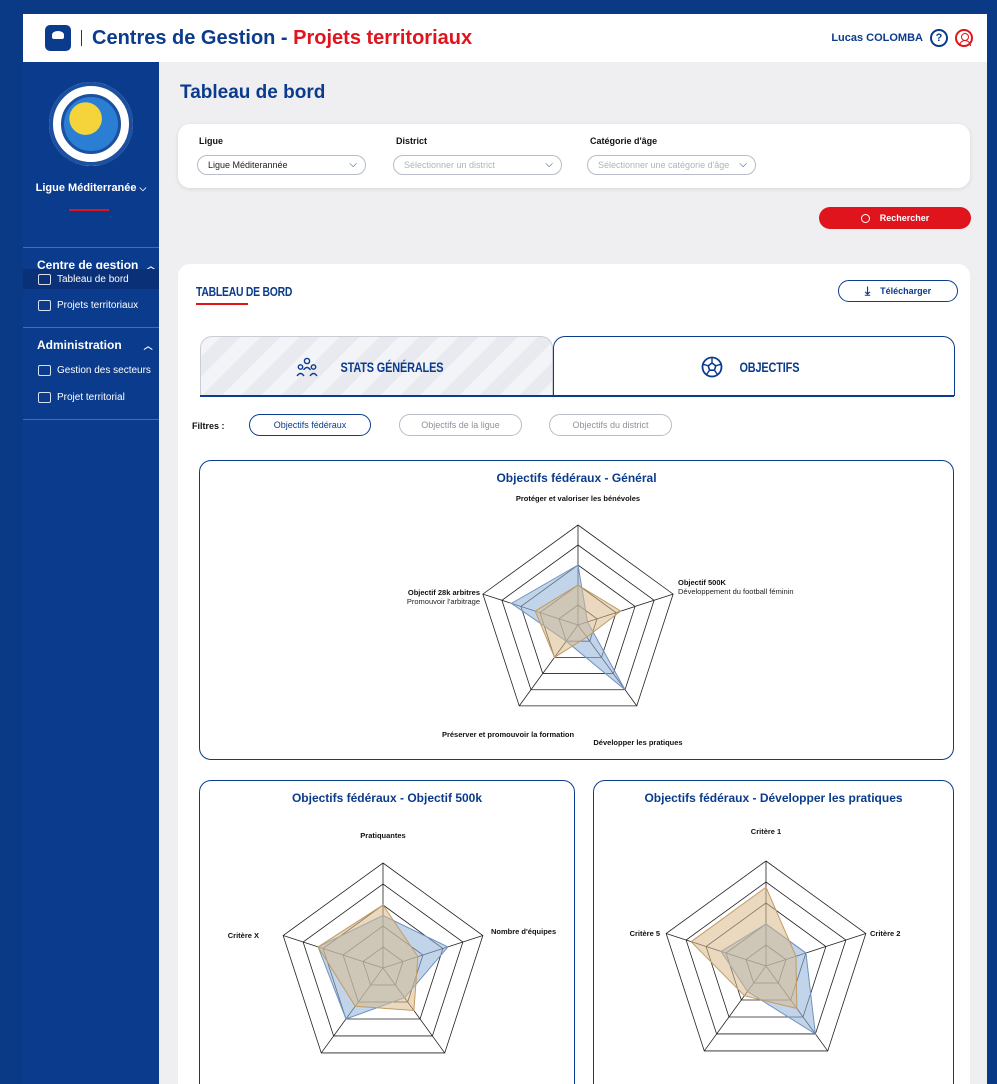 This screenshot has height=1084, width=997. I want to click on section-label: Administration, so click(79, 345).